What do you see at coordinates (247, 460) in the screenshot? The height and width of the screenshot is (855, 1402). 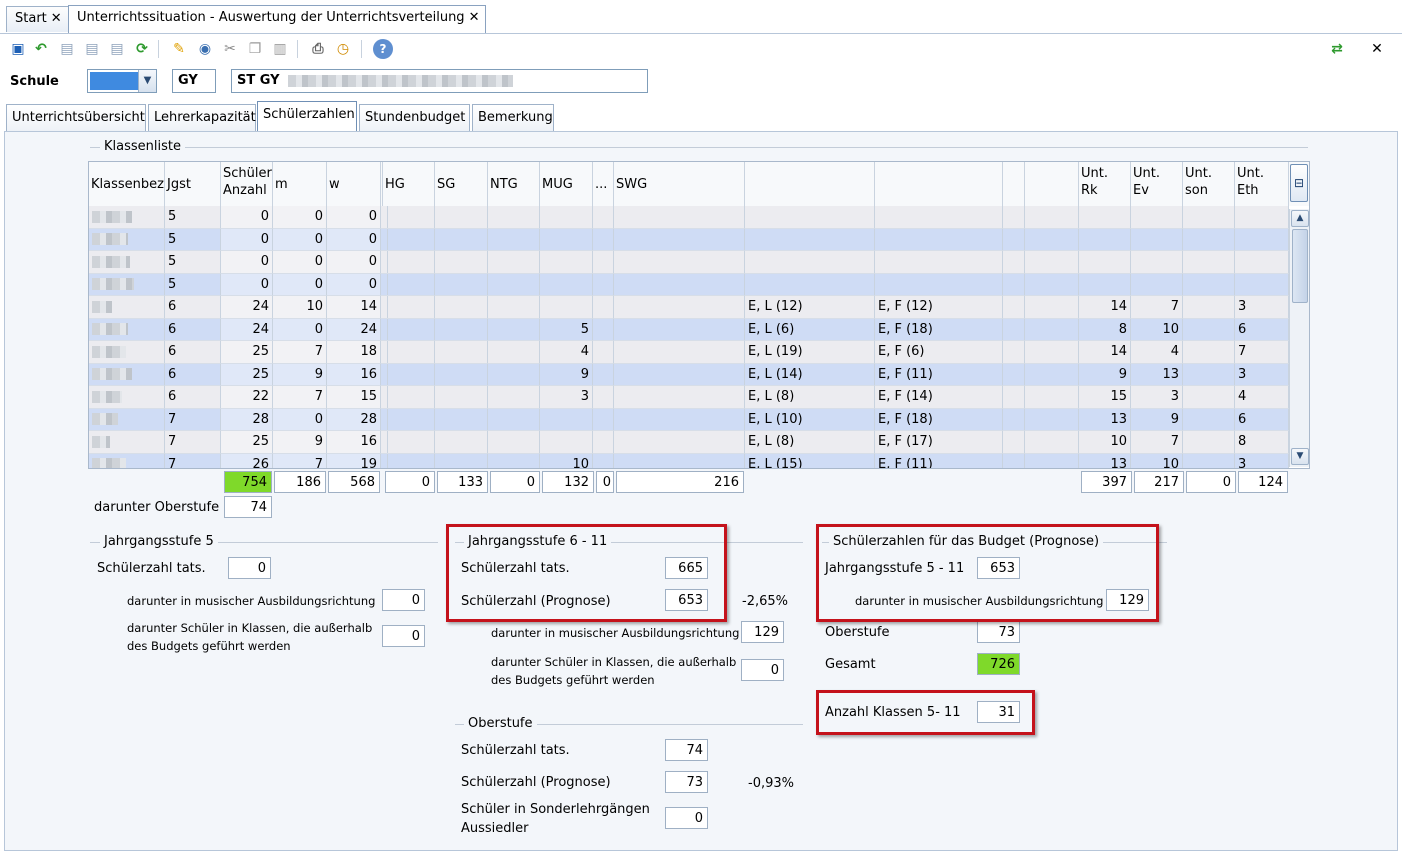 I see `cell-anzahl: 26` at bounding box center [247, 460].